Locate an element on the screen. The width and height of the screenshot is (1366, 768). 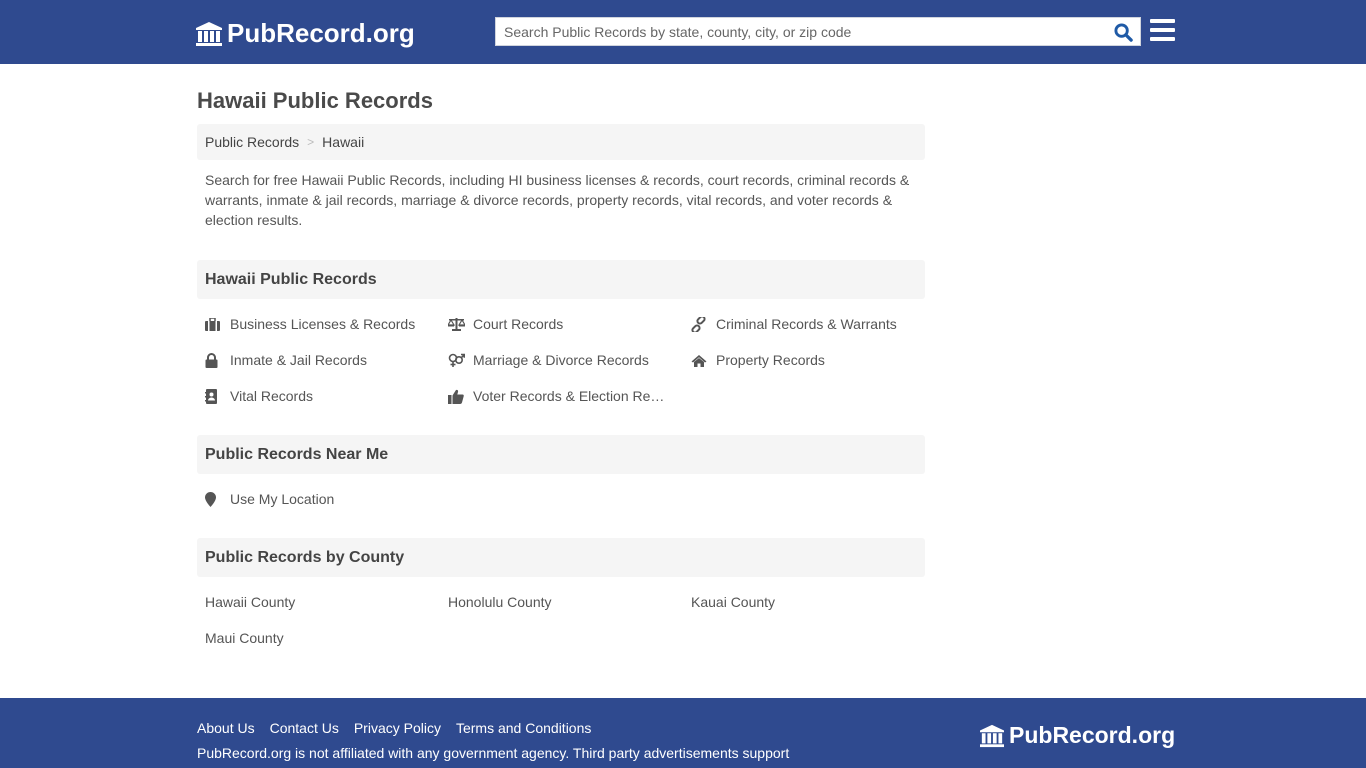
record-link-criminal: Criminal Records & Warrants is located at coordinates (794, 324).